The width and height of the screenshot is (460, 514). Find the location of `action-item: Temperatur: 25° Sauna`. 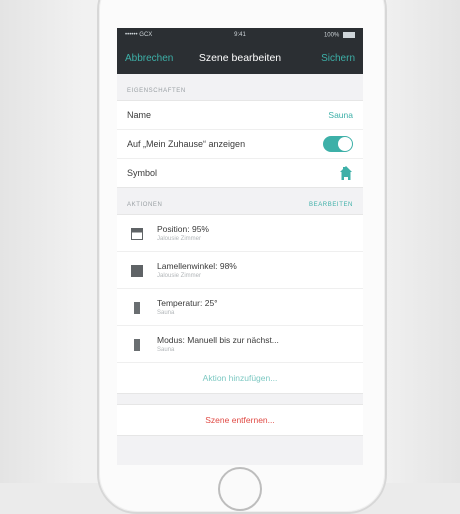

action-item: Temperatur: 25° Sauna is located at coordinates (240, 307).